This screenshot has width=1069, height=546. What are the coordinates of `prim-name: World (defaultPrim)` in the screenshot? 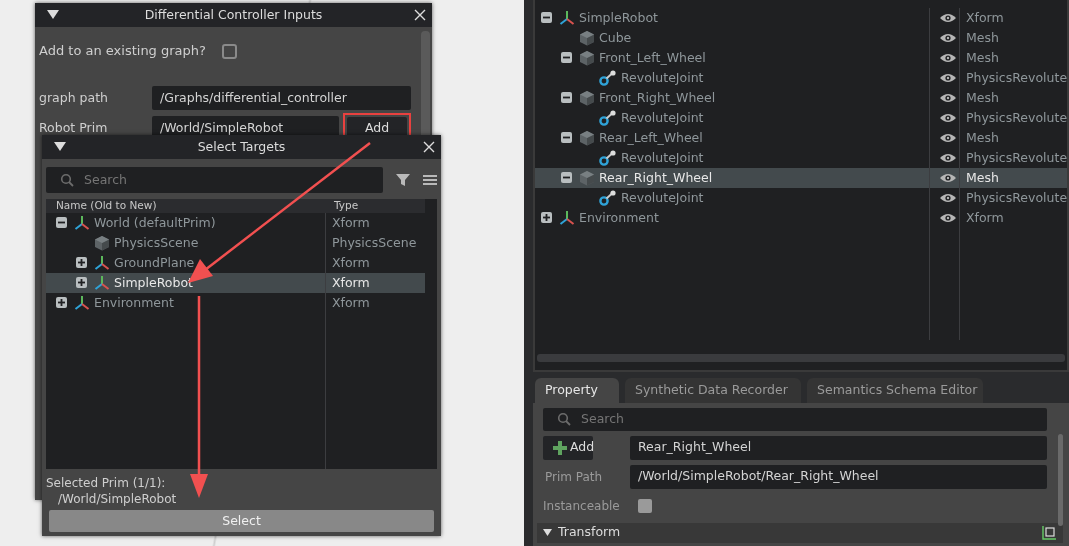 It's located at (155, 222).